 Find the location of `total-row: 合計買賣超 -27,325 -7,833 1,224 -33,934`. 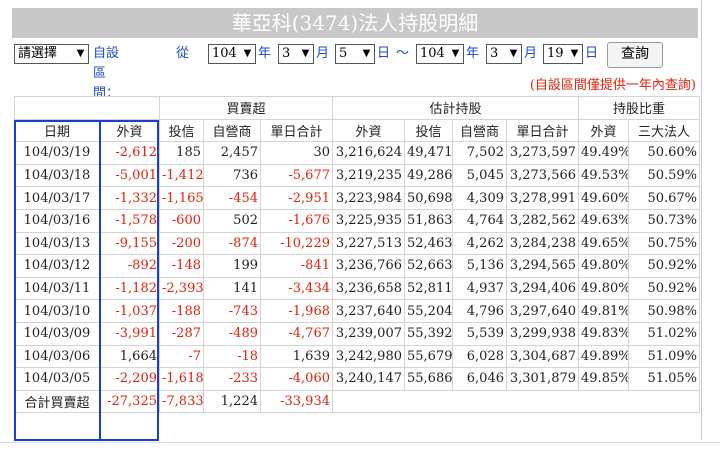

total-row: 合計買賣超 -27,325 -7,833 1,224 -33,934 is located at coordinates (357, 401).